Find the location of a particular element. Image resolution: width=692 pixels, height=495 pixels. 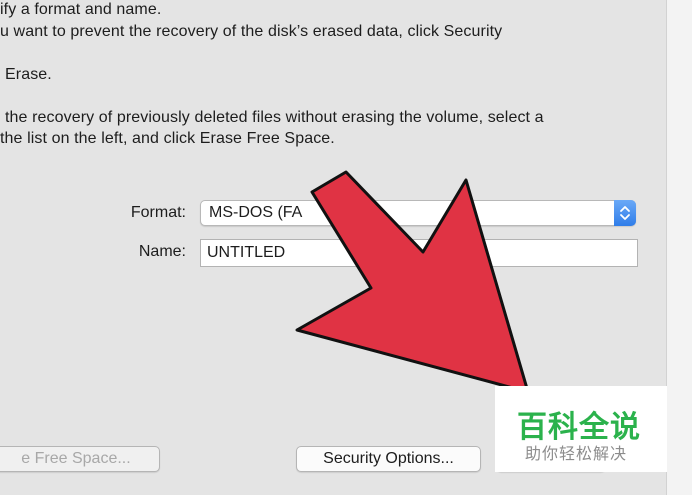

watermark-subtitle: 助你轻松解决 is located at coordinates (576, 454).